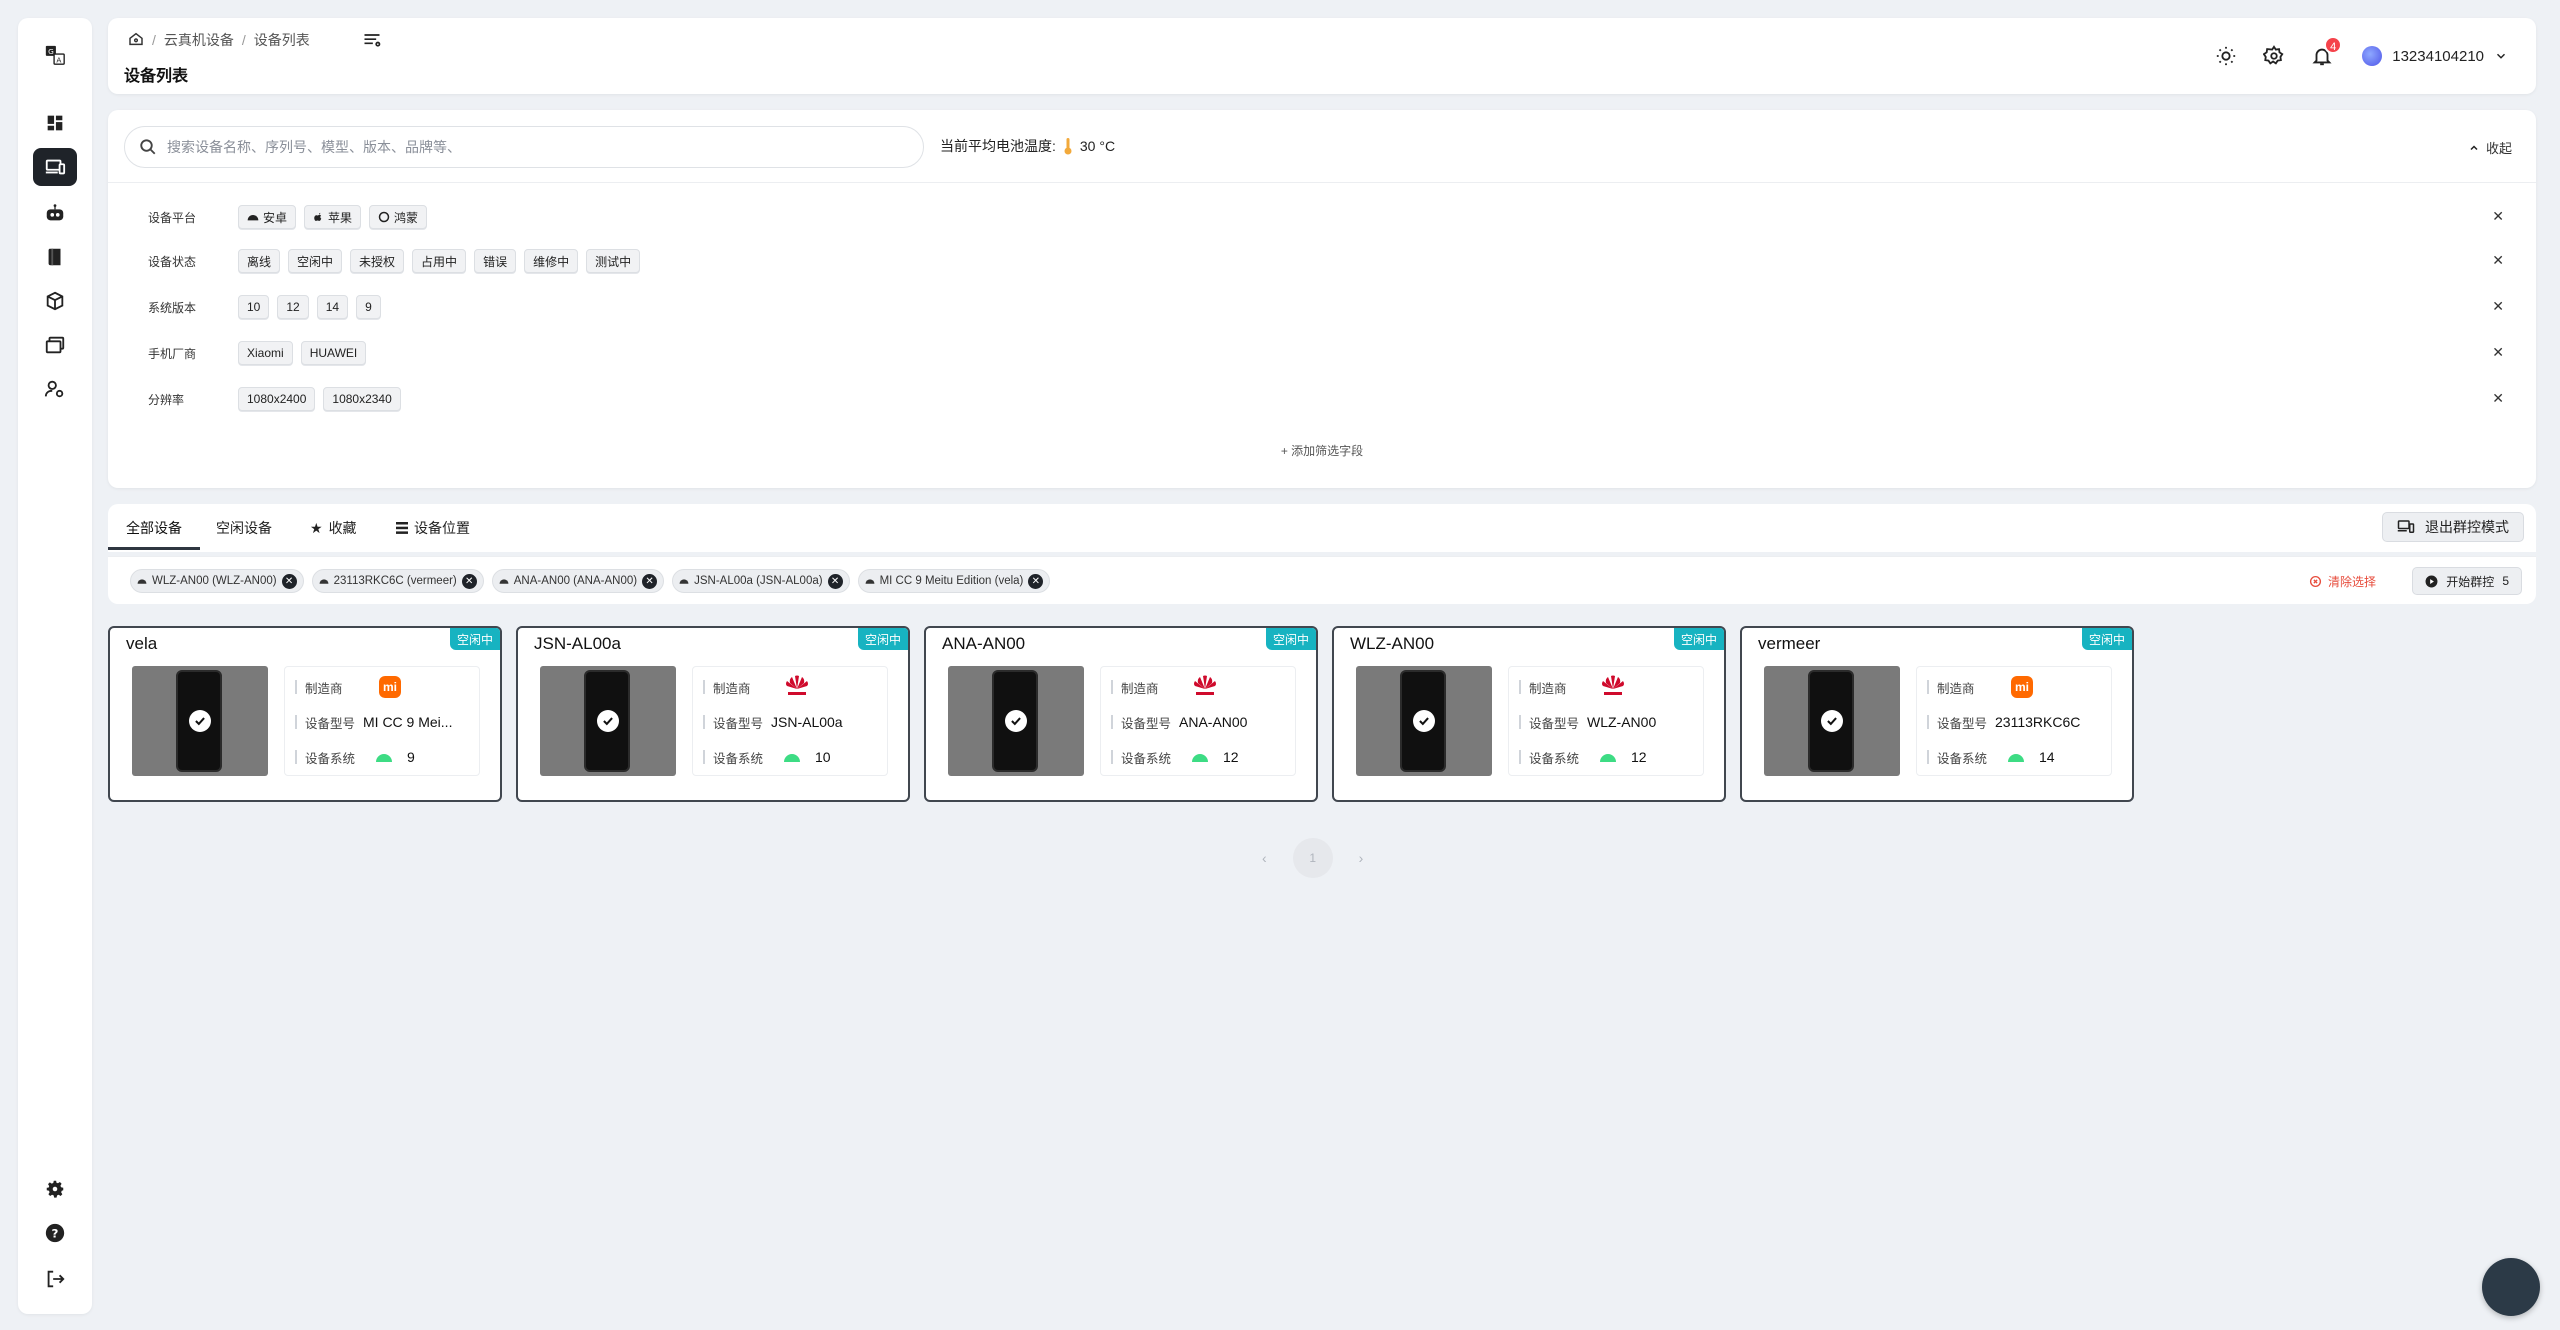 The height and width of the screenshot is (1330, 2560). What do you see at coordinates (517, 147) in the screenshot?
I see `search-input` at bounding box center [517, 147].